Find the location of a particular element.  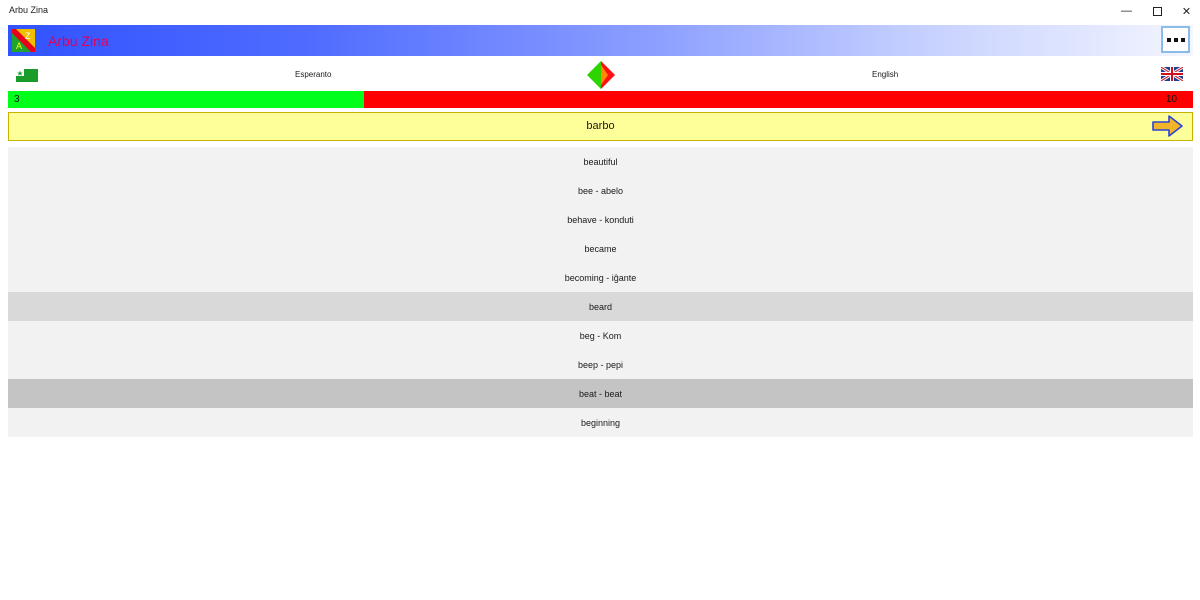

answer-option: beep - pepi is located at coordinates (600, 364).